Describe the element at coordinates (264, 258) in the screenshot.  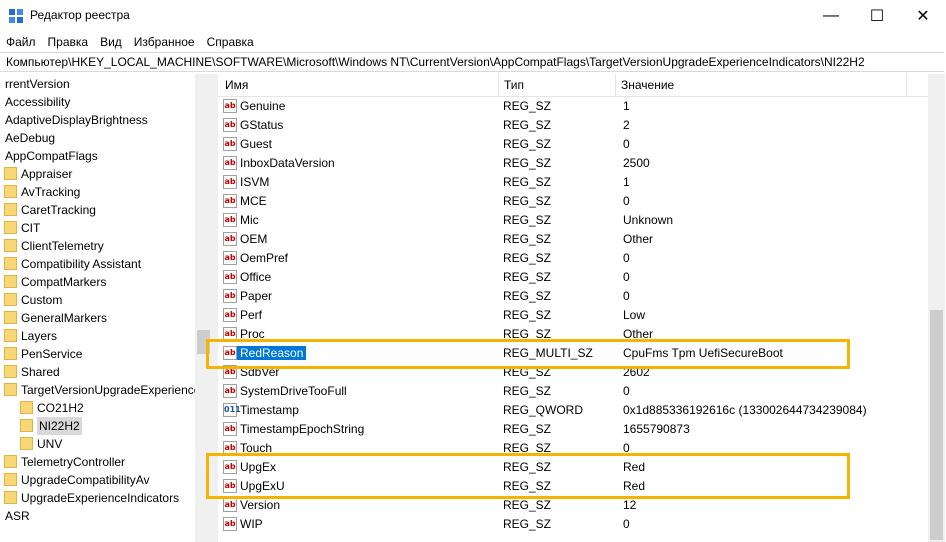
I see `value-name: OemPref` at that location.